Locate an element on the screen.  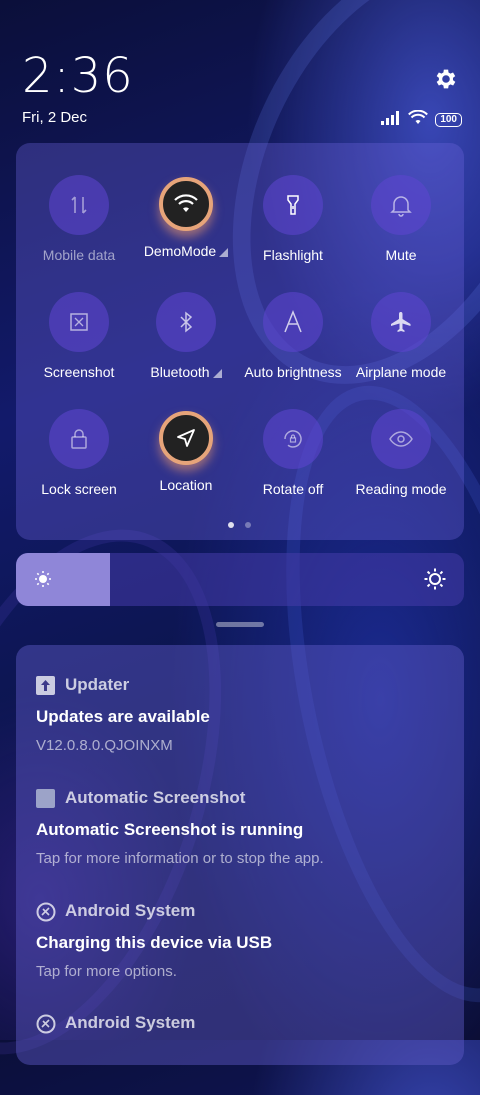
tile-flashlight: Flashlight is located at coordinates (293, 230).